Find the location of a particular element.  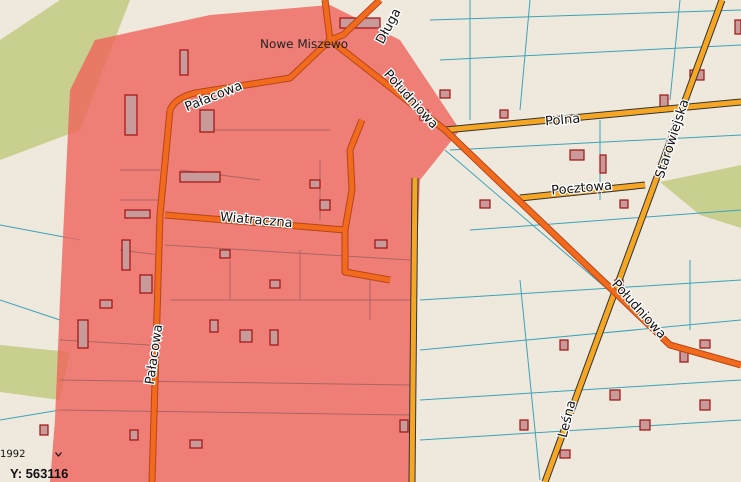

street-label: Pocztowa is located at coordinates (581, 188).